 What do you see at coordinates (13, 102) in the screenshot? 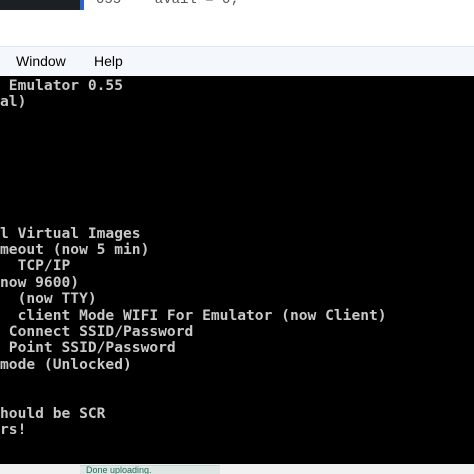
I see `terminal-line: al)` at bounding box center [13, 102].